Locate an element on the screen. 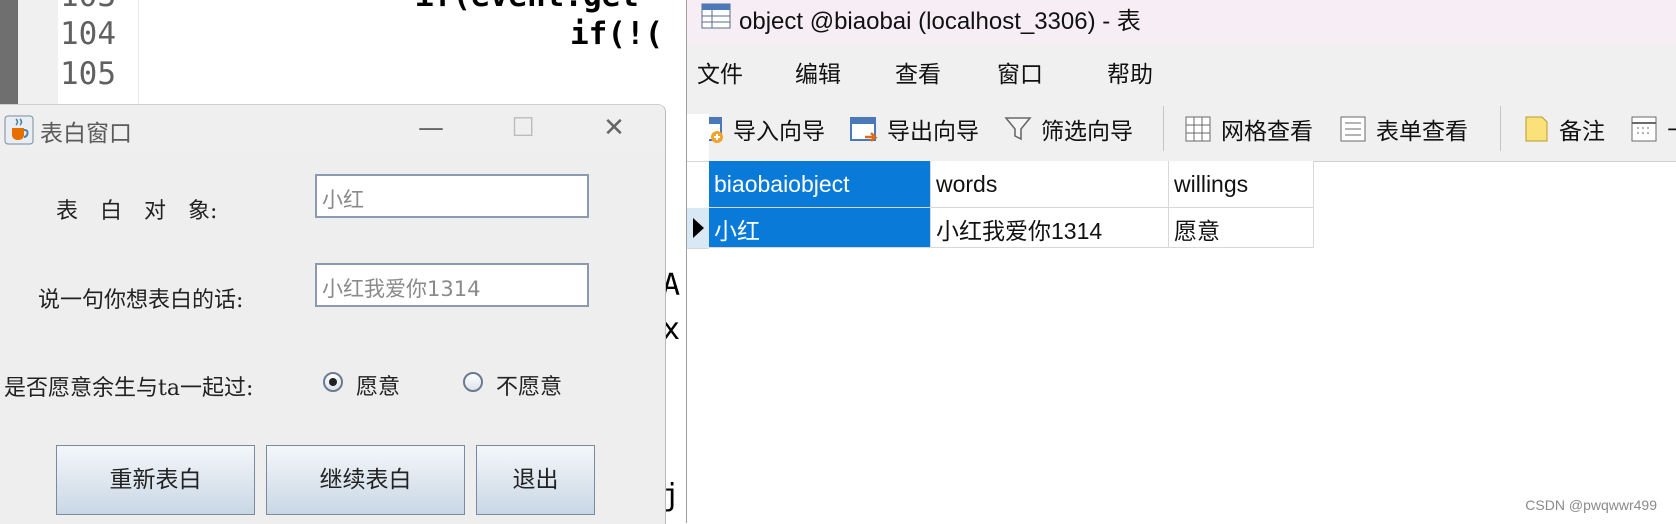  memo-button: 备注 is located at coordinates (1563, 129).